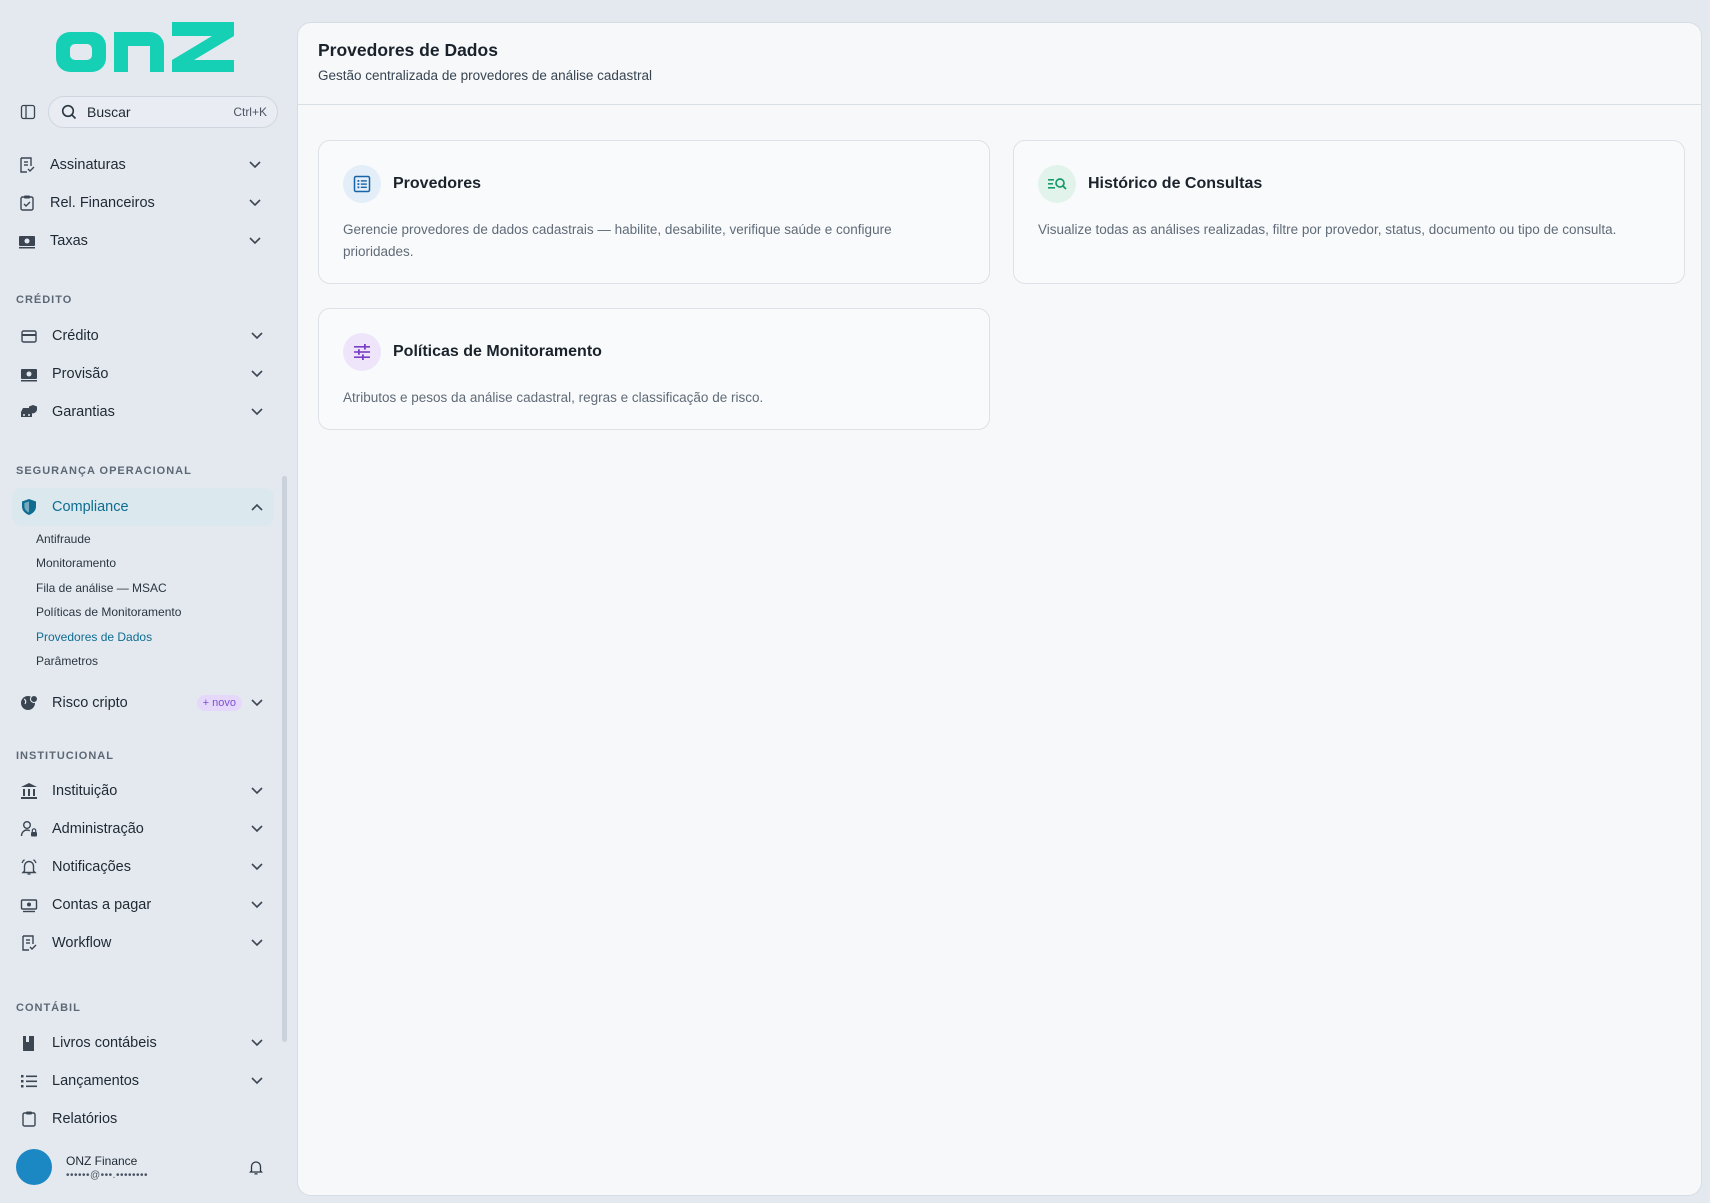 This screenshot has height=1203, width=1710. What do you see at coordinates (143, 1114) in the screenshot?
I see `sidebar-item-relatorios: Relatórios` at bounding box center [143, 1114].